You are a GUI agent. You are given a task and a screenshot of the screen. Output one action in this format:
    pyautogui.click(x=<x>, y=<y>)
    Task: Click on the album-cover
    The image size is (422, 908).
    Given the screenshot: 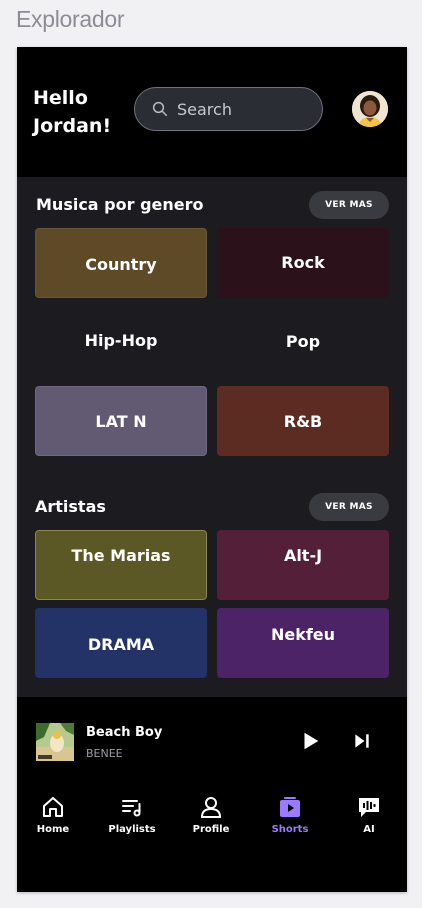 What is the action you would take?
    pyautogui.click(x=55, y=742)
    